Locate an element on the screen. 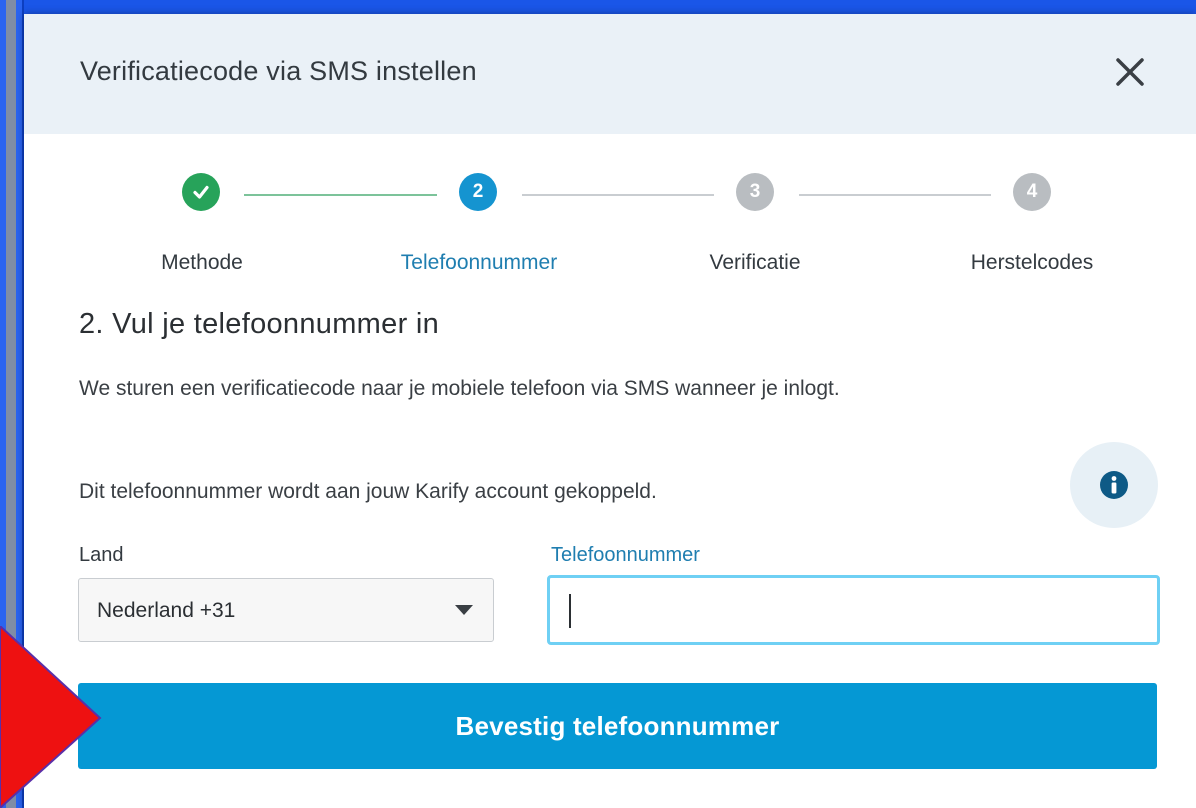  close-button is located at coordinates (1130, 72).